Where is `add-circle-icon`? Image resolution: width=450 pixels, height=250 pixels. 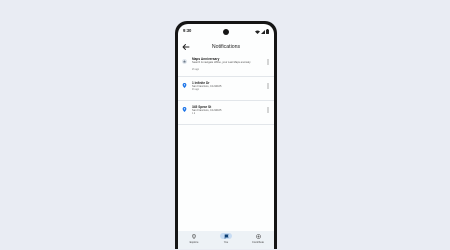
add-circle-icon is located at coordinates (258, 236).